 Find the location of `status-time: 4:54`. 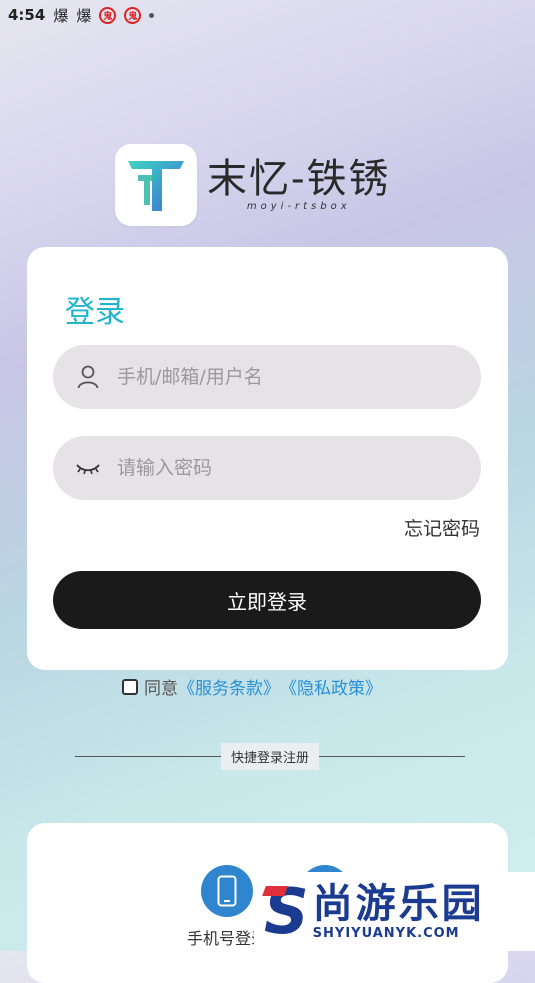

status-time: 4:54 is located at coordinates (27, 15).